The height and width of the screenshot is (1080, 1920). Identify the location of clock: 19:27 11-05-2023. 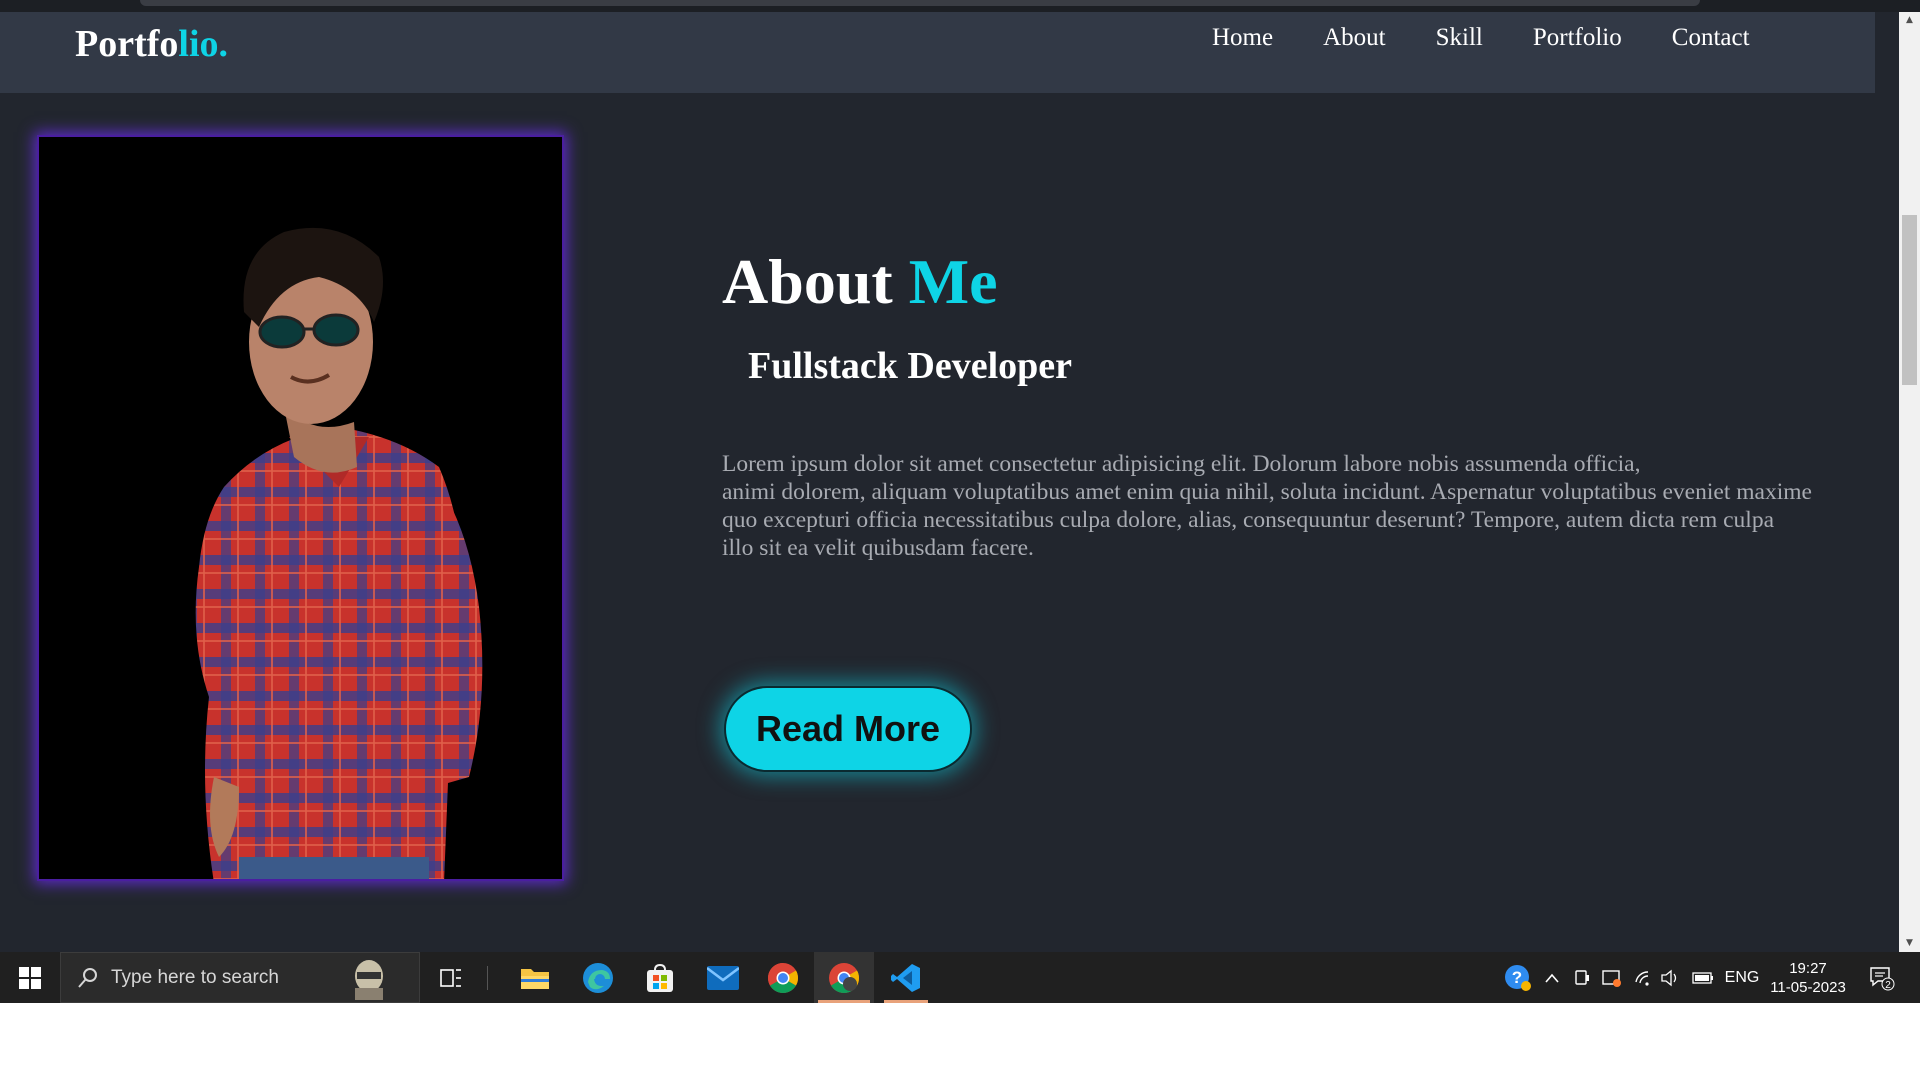
(1808, 977).